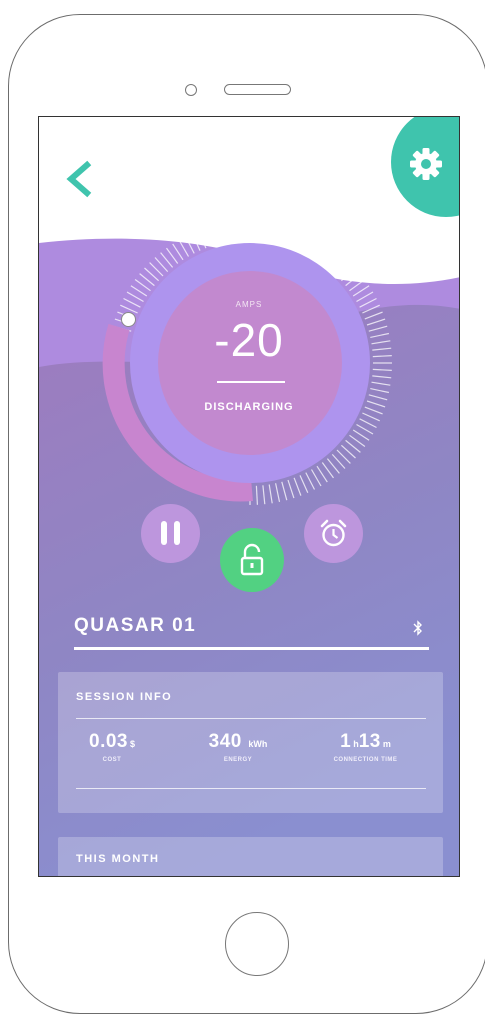  I want to click on amps-divider, so click(251, 382).